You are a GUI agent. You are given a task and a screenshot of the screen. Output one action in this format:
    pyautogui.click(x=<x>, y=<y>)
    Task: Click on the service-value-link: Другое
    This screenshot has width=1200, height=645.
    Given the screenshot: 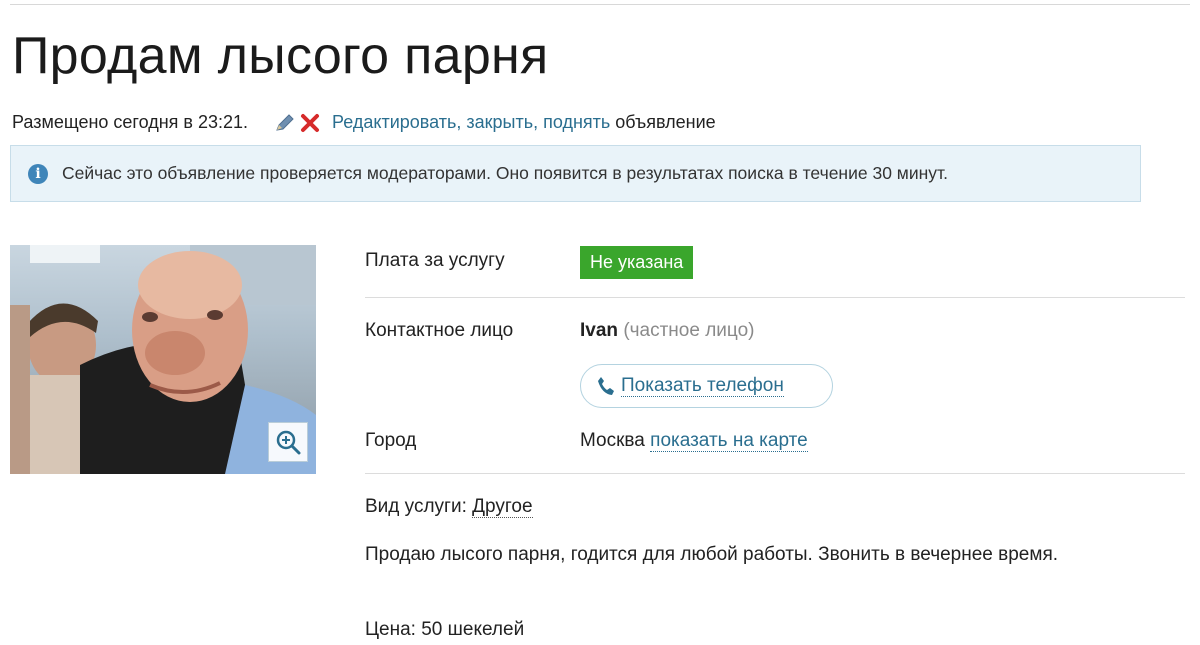 What is the action you would take?
    pyautogui.click(x=502, y=507)
    